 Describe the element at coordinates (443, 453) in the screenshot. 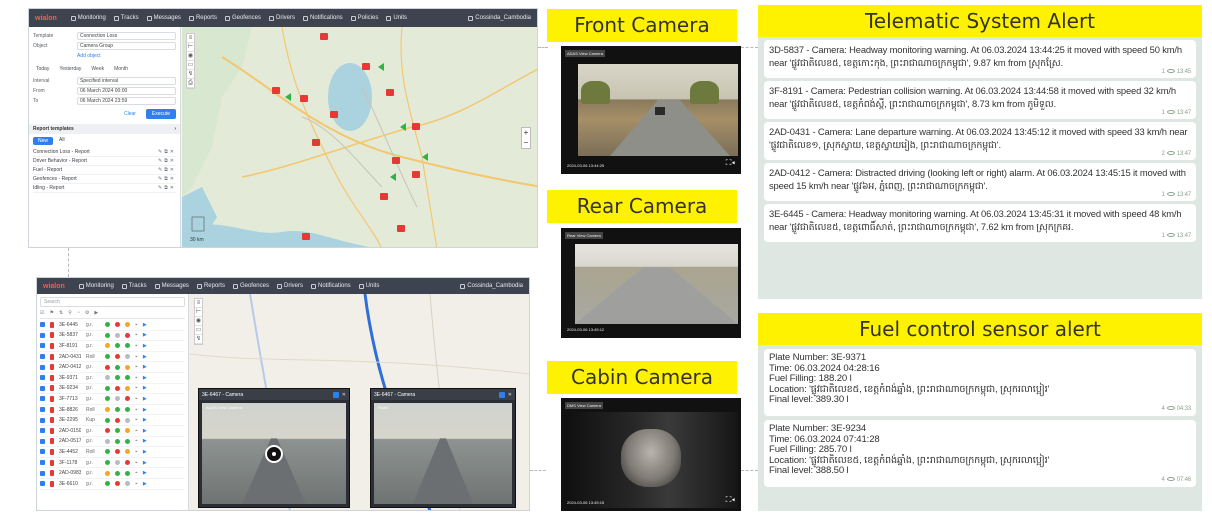

I see `video-feed: Road` at that location.